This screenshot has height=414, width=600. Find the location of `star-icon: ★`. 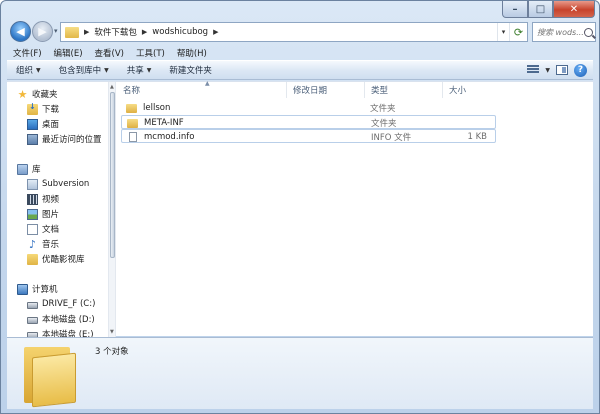

star-icon: ★ is located at coordinates (22, 94).